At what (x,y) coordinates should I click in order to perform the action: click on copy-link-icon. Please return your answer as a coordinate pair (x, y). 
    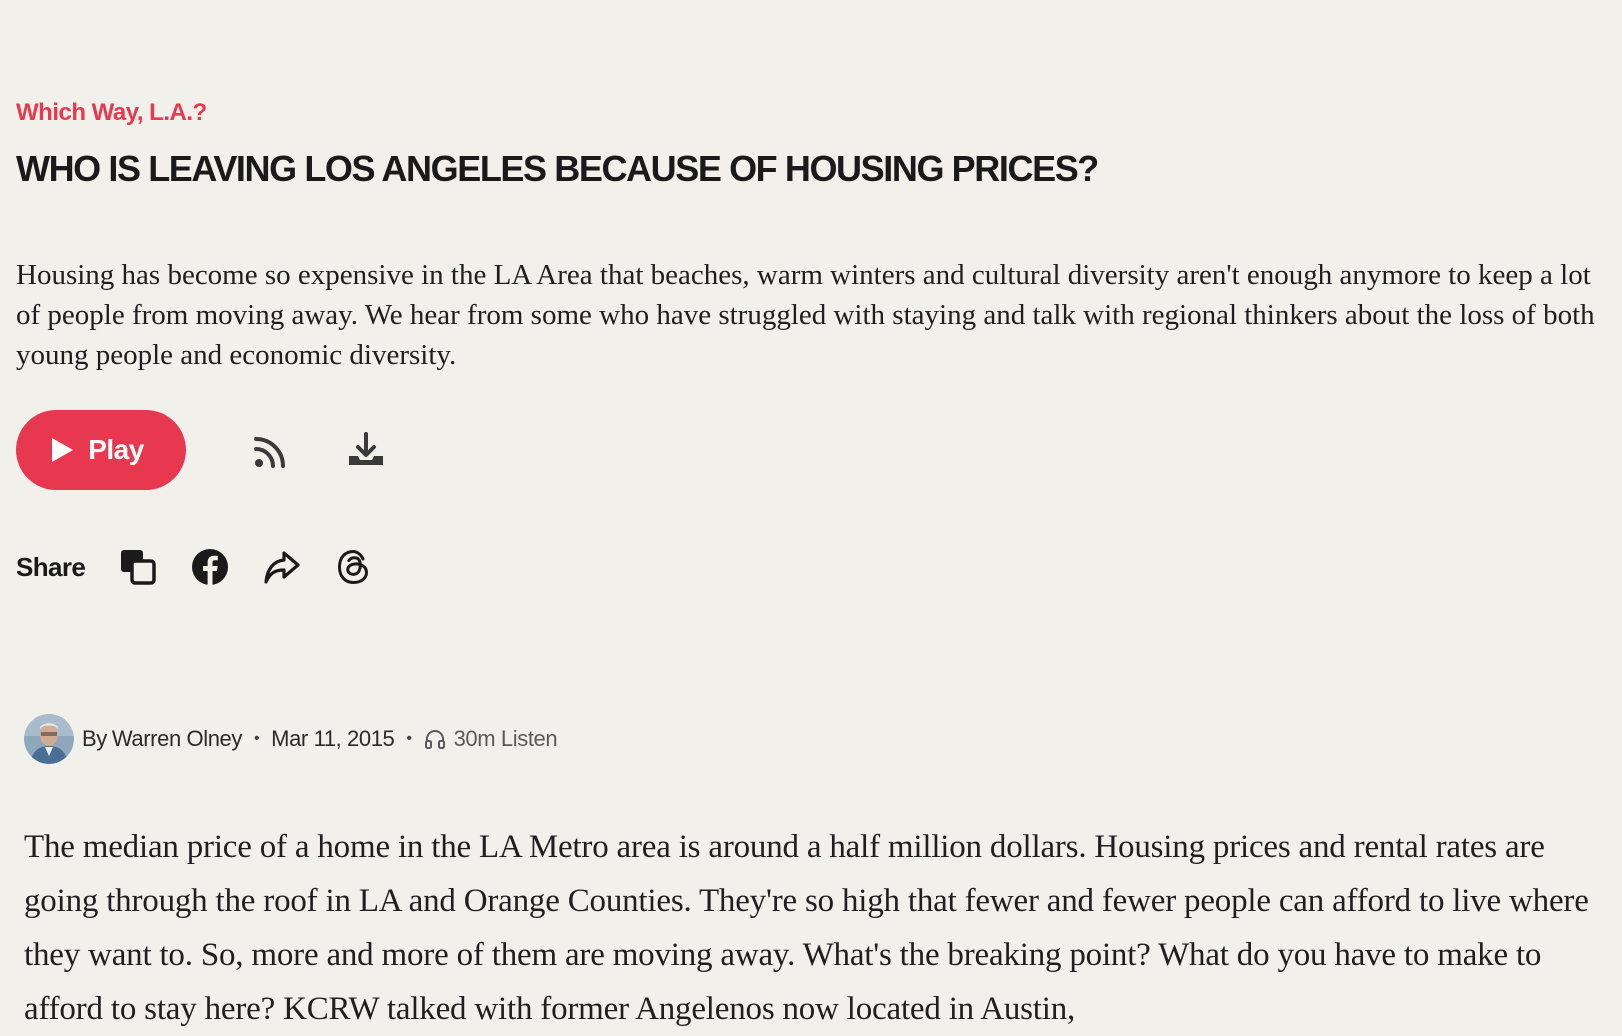
    Looking at the image, I should click on (138, 567).